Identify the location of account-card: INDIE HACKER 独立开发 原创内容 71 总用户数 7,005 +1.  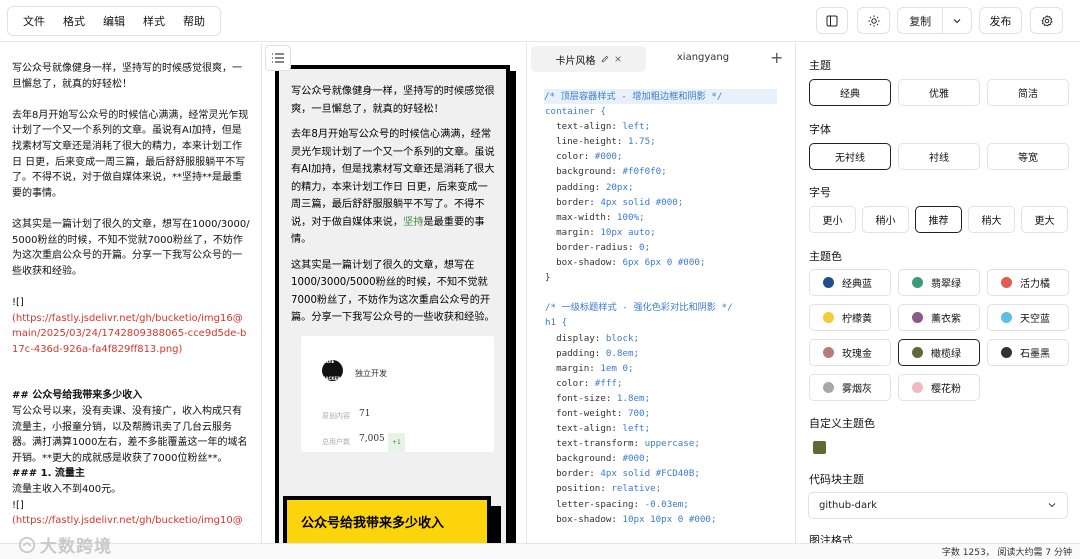
(397, 393).